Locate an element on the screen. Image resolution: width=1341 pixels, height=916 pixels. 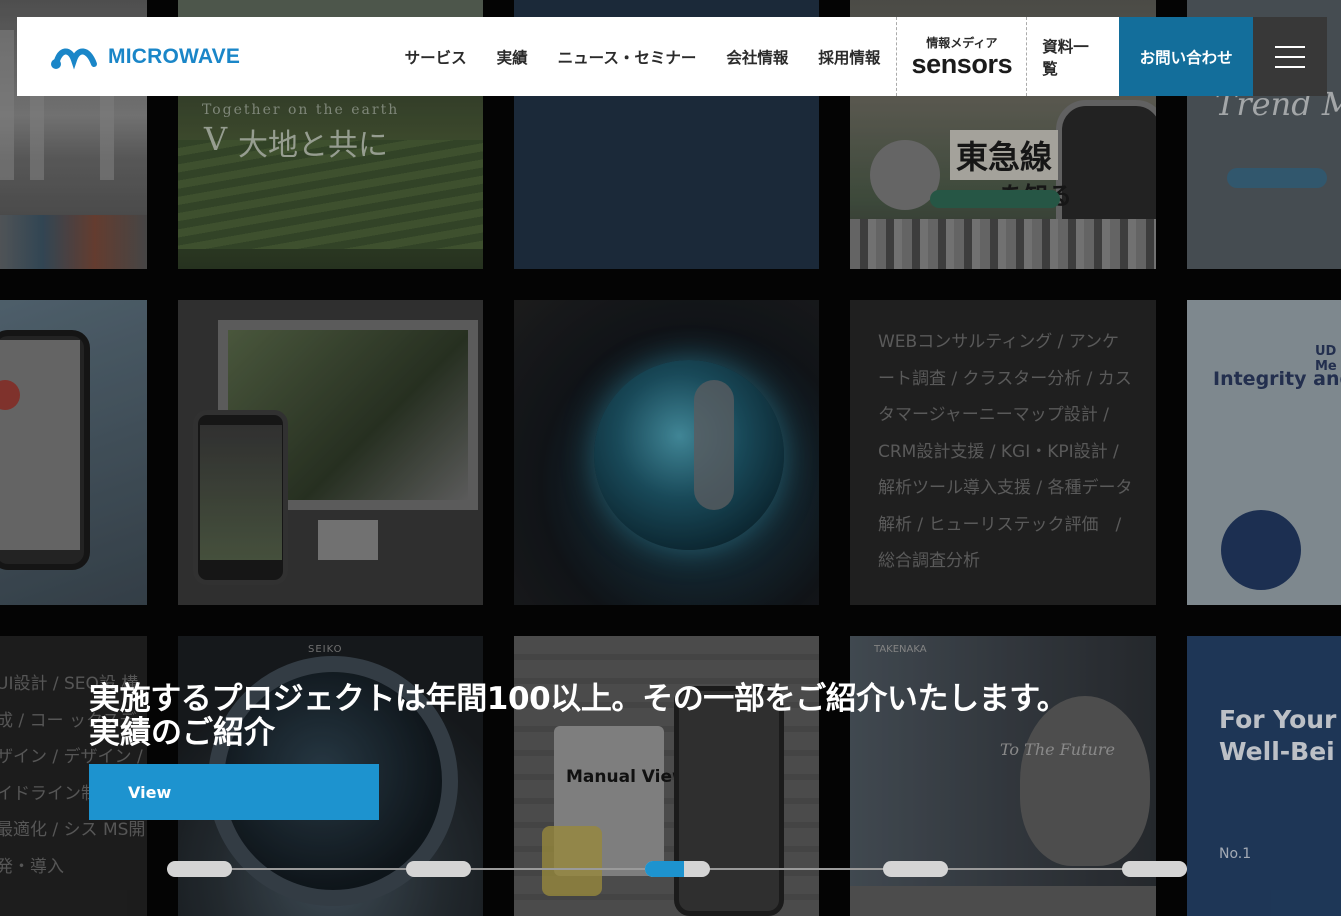
seiko-logo: SEIKO is located at coordinates (325, 649).